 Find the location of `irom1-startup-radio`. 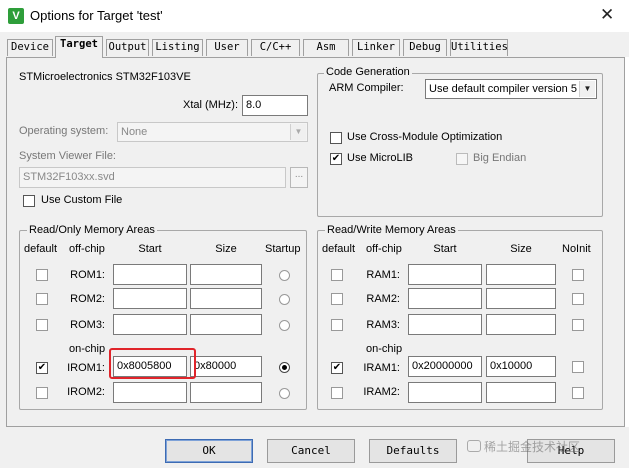

irom1-startup-radio is located at coordinates (284, 367).